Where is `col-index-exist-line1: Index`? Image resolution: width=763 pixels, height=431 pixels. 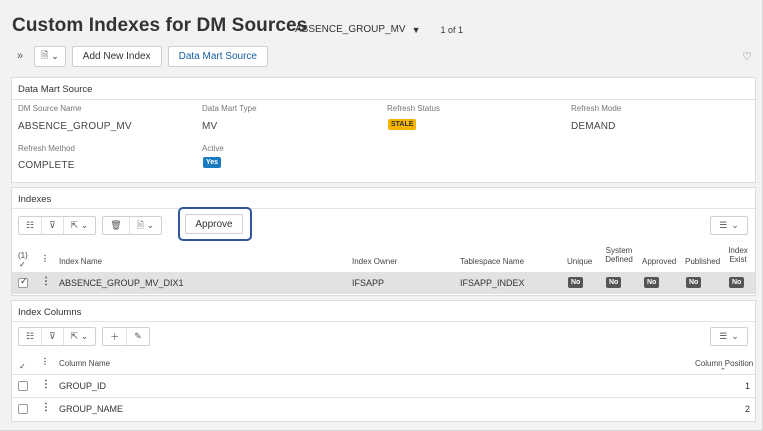
col-index-exist-line1: Index is located at coordinates (738, 250).